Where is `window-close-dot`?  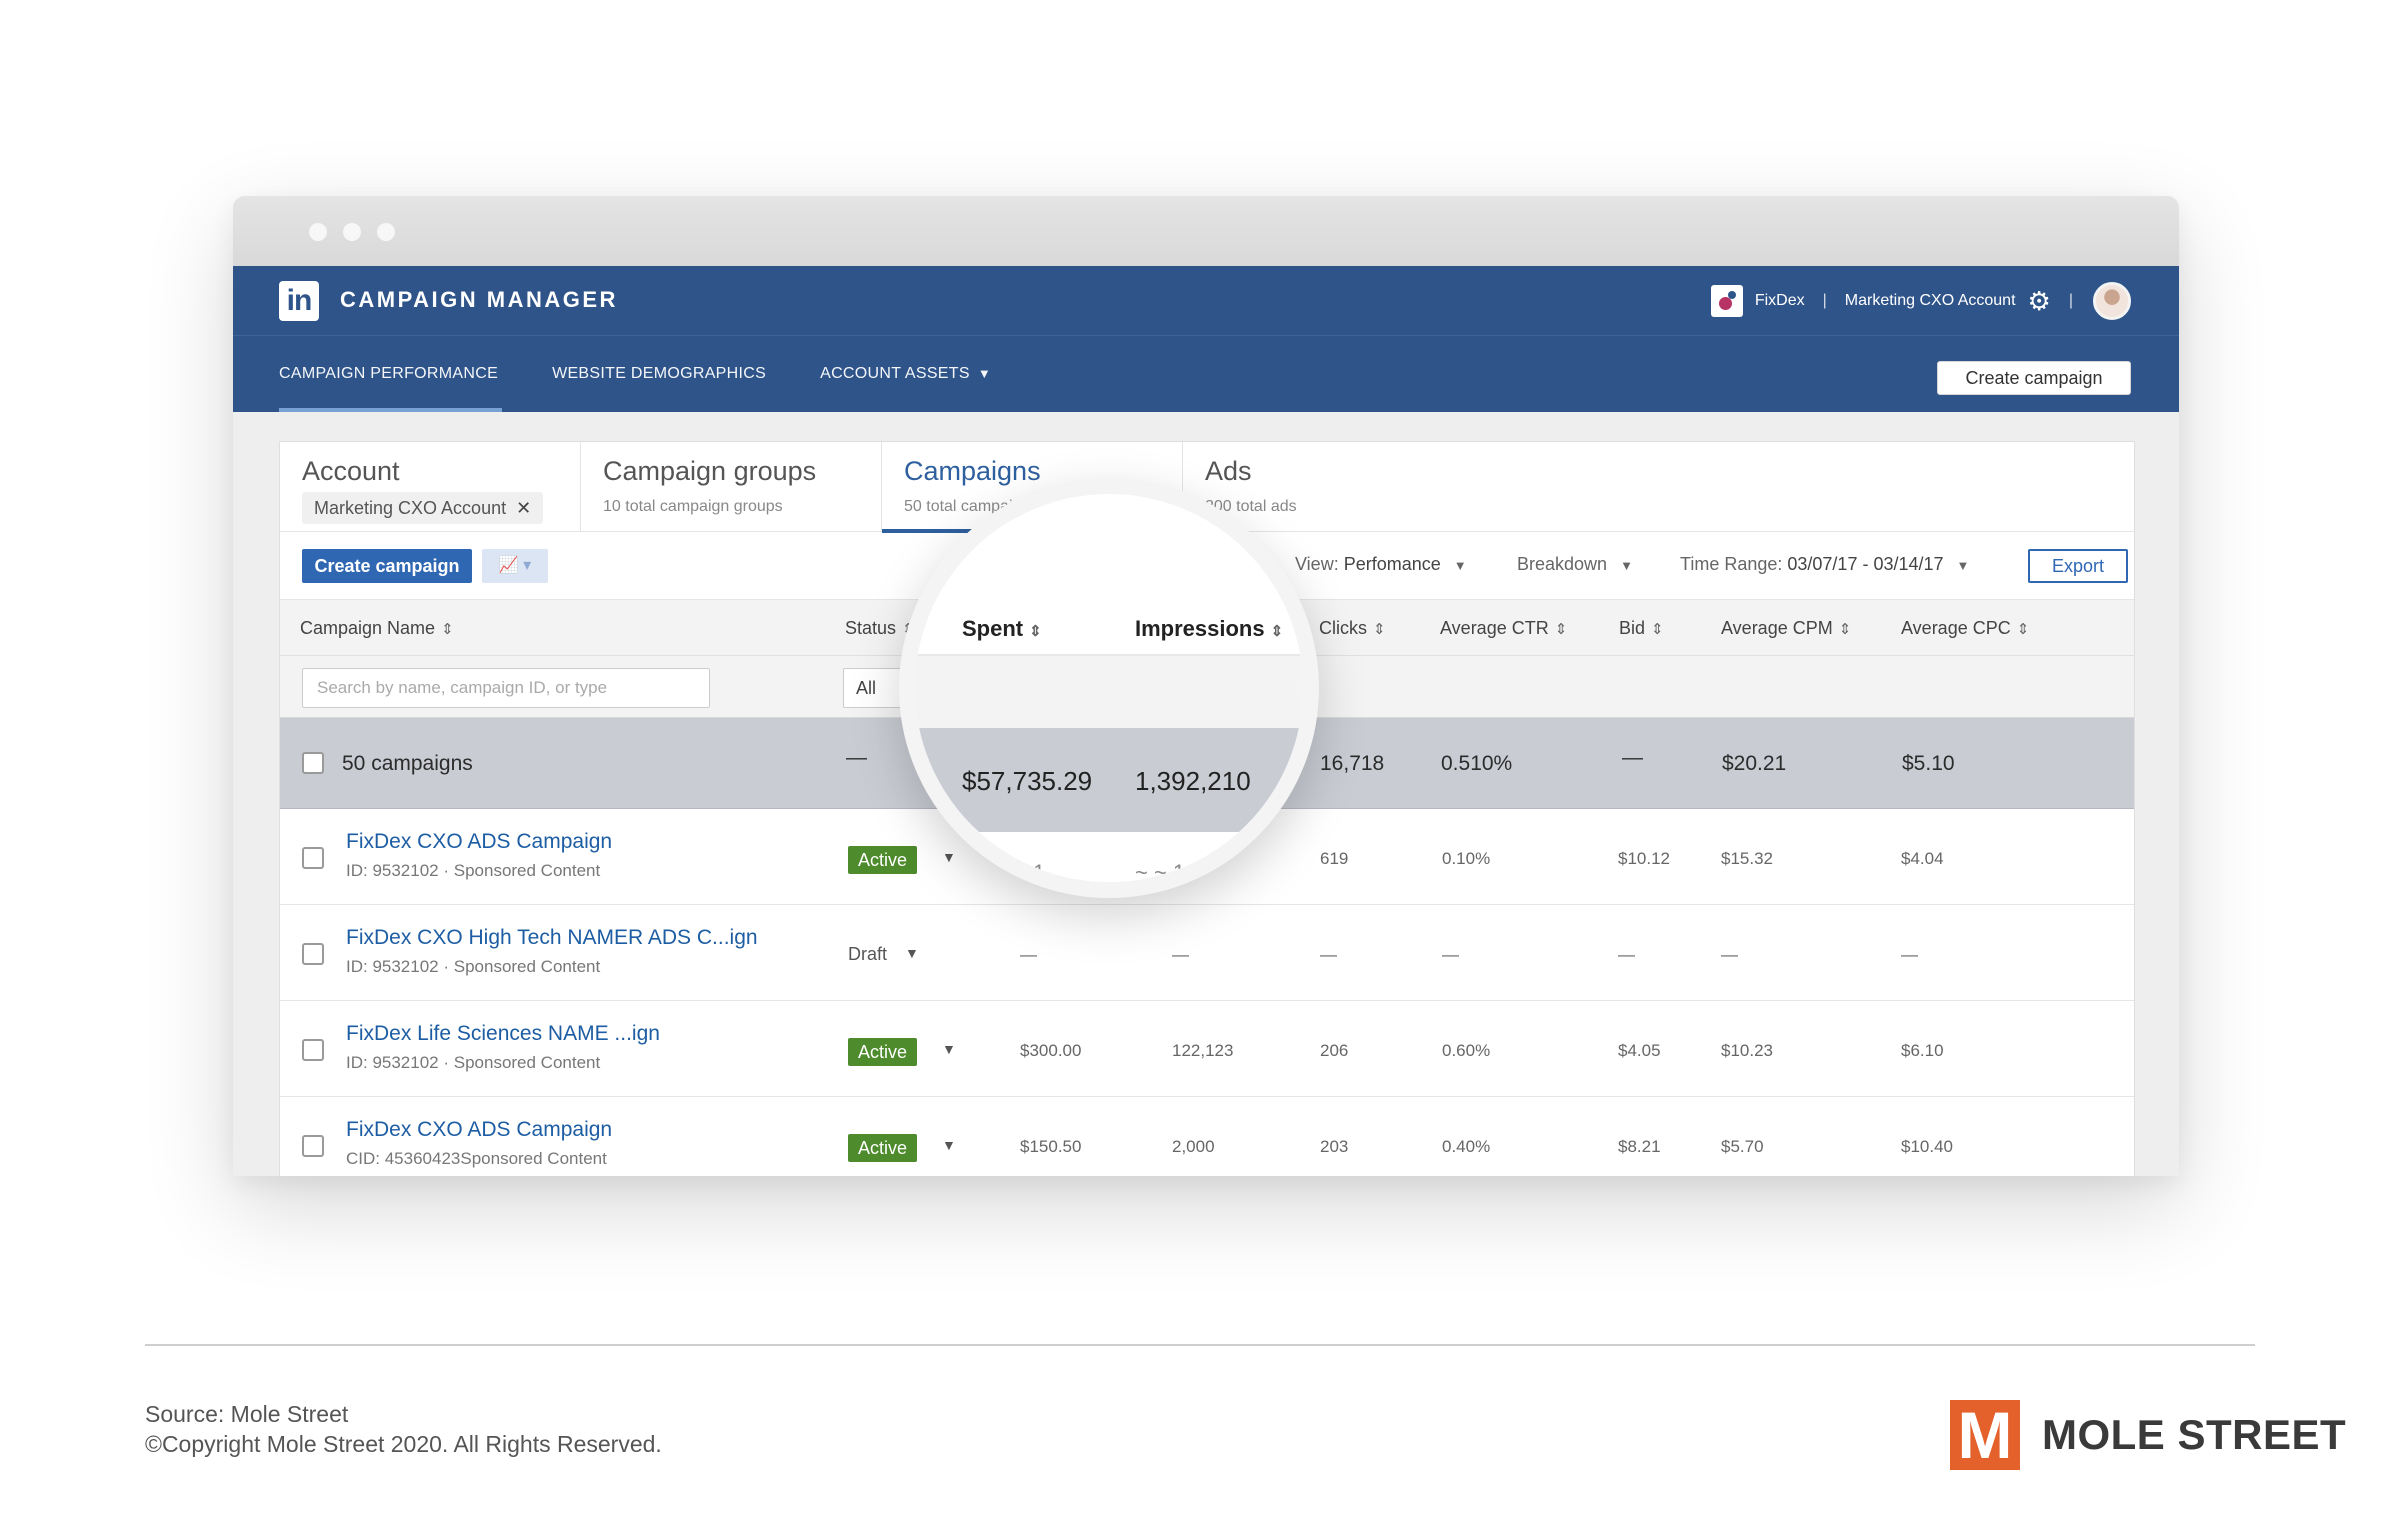
window-close-dot is located at coordinates (318, 232).